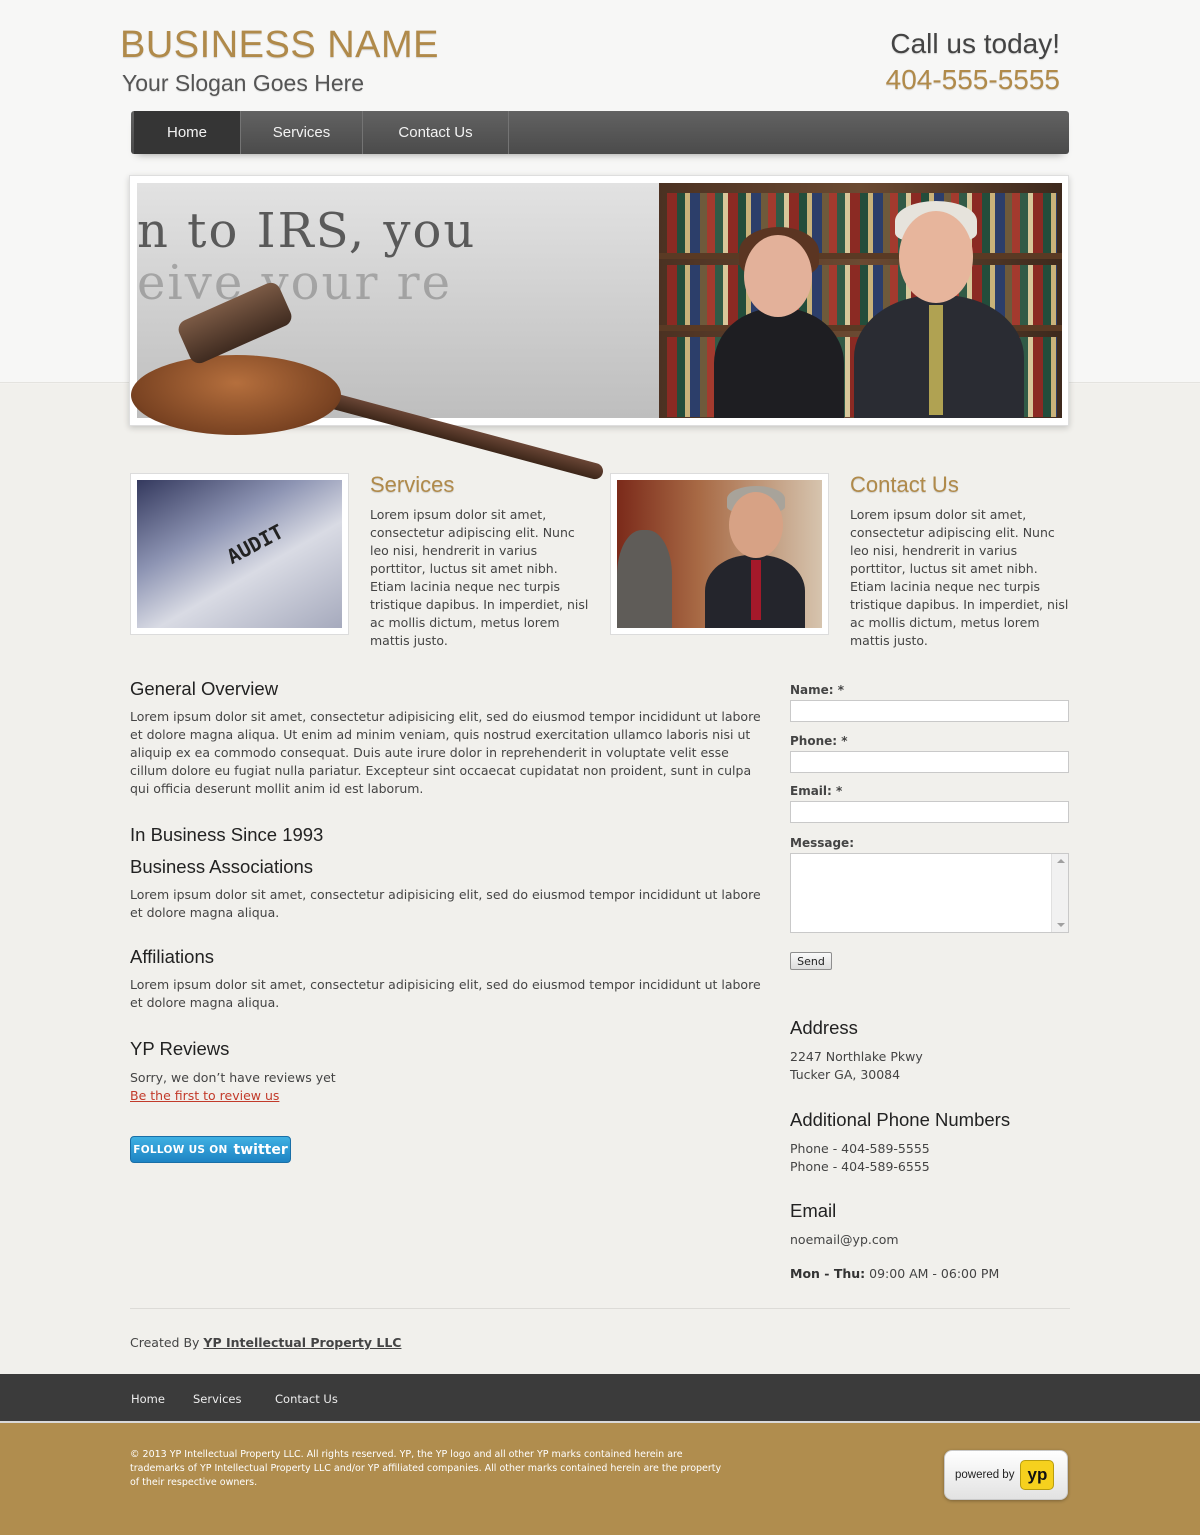  I want to click on attorney-man-tie, so click(936, 360).